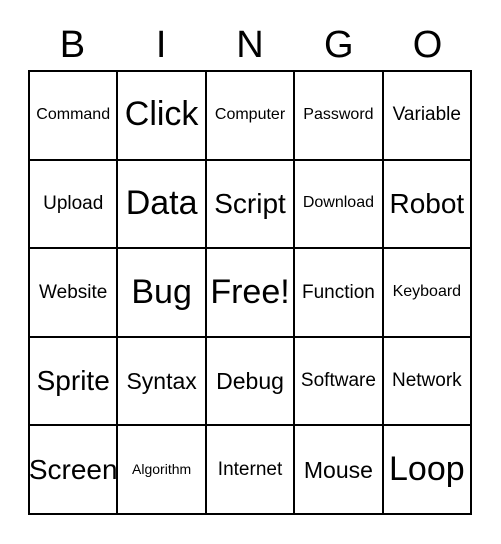  What do you see at coordinates (339, 45) in the screenshot?
I see `bingo-header-letter-g: G` at bounding box center [339, 45].